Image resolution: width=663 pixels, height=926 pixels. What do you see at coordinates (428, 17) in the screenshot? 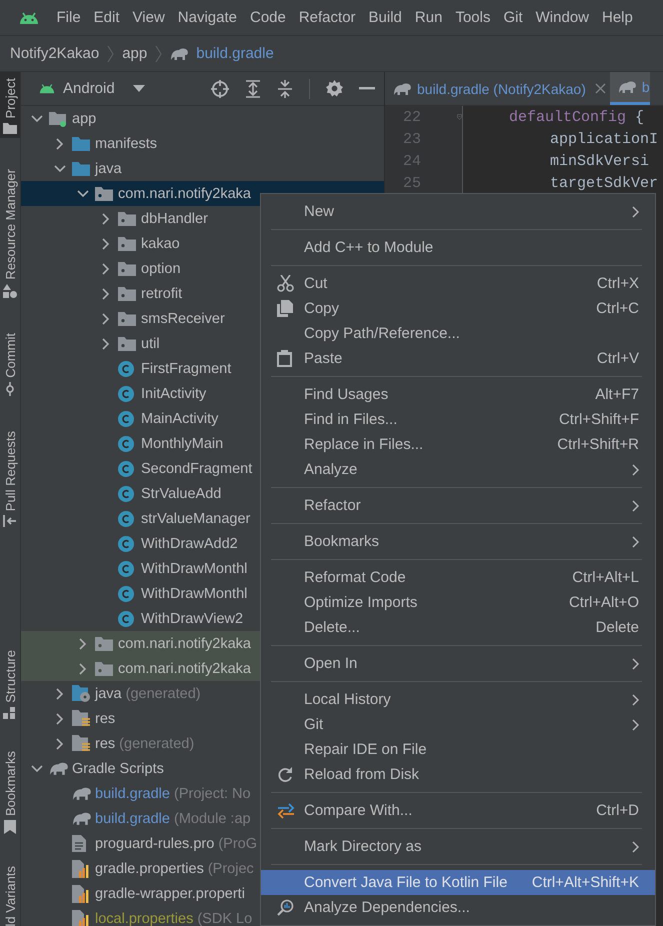
I see `menu-bar-item: Run` at bounding box center [428, 17].